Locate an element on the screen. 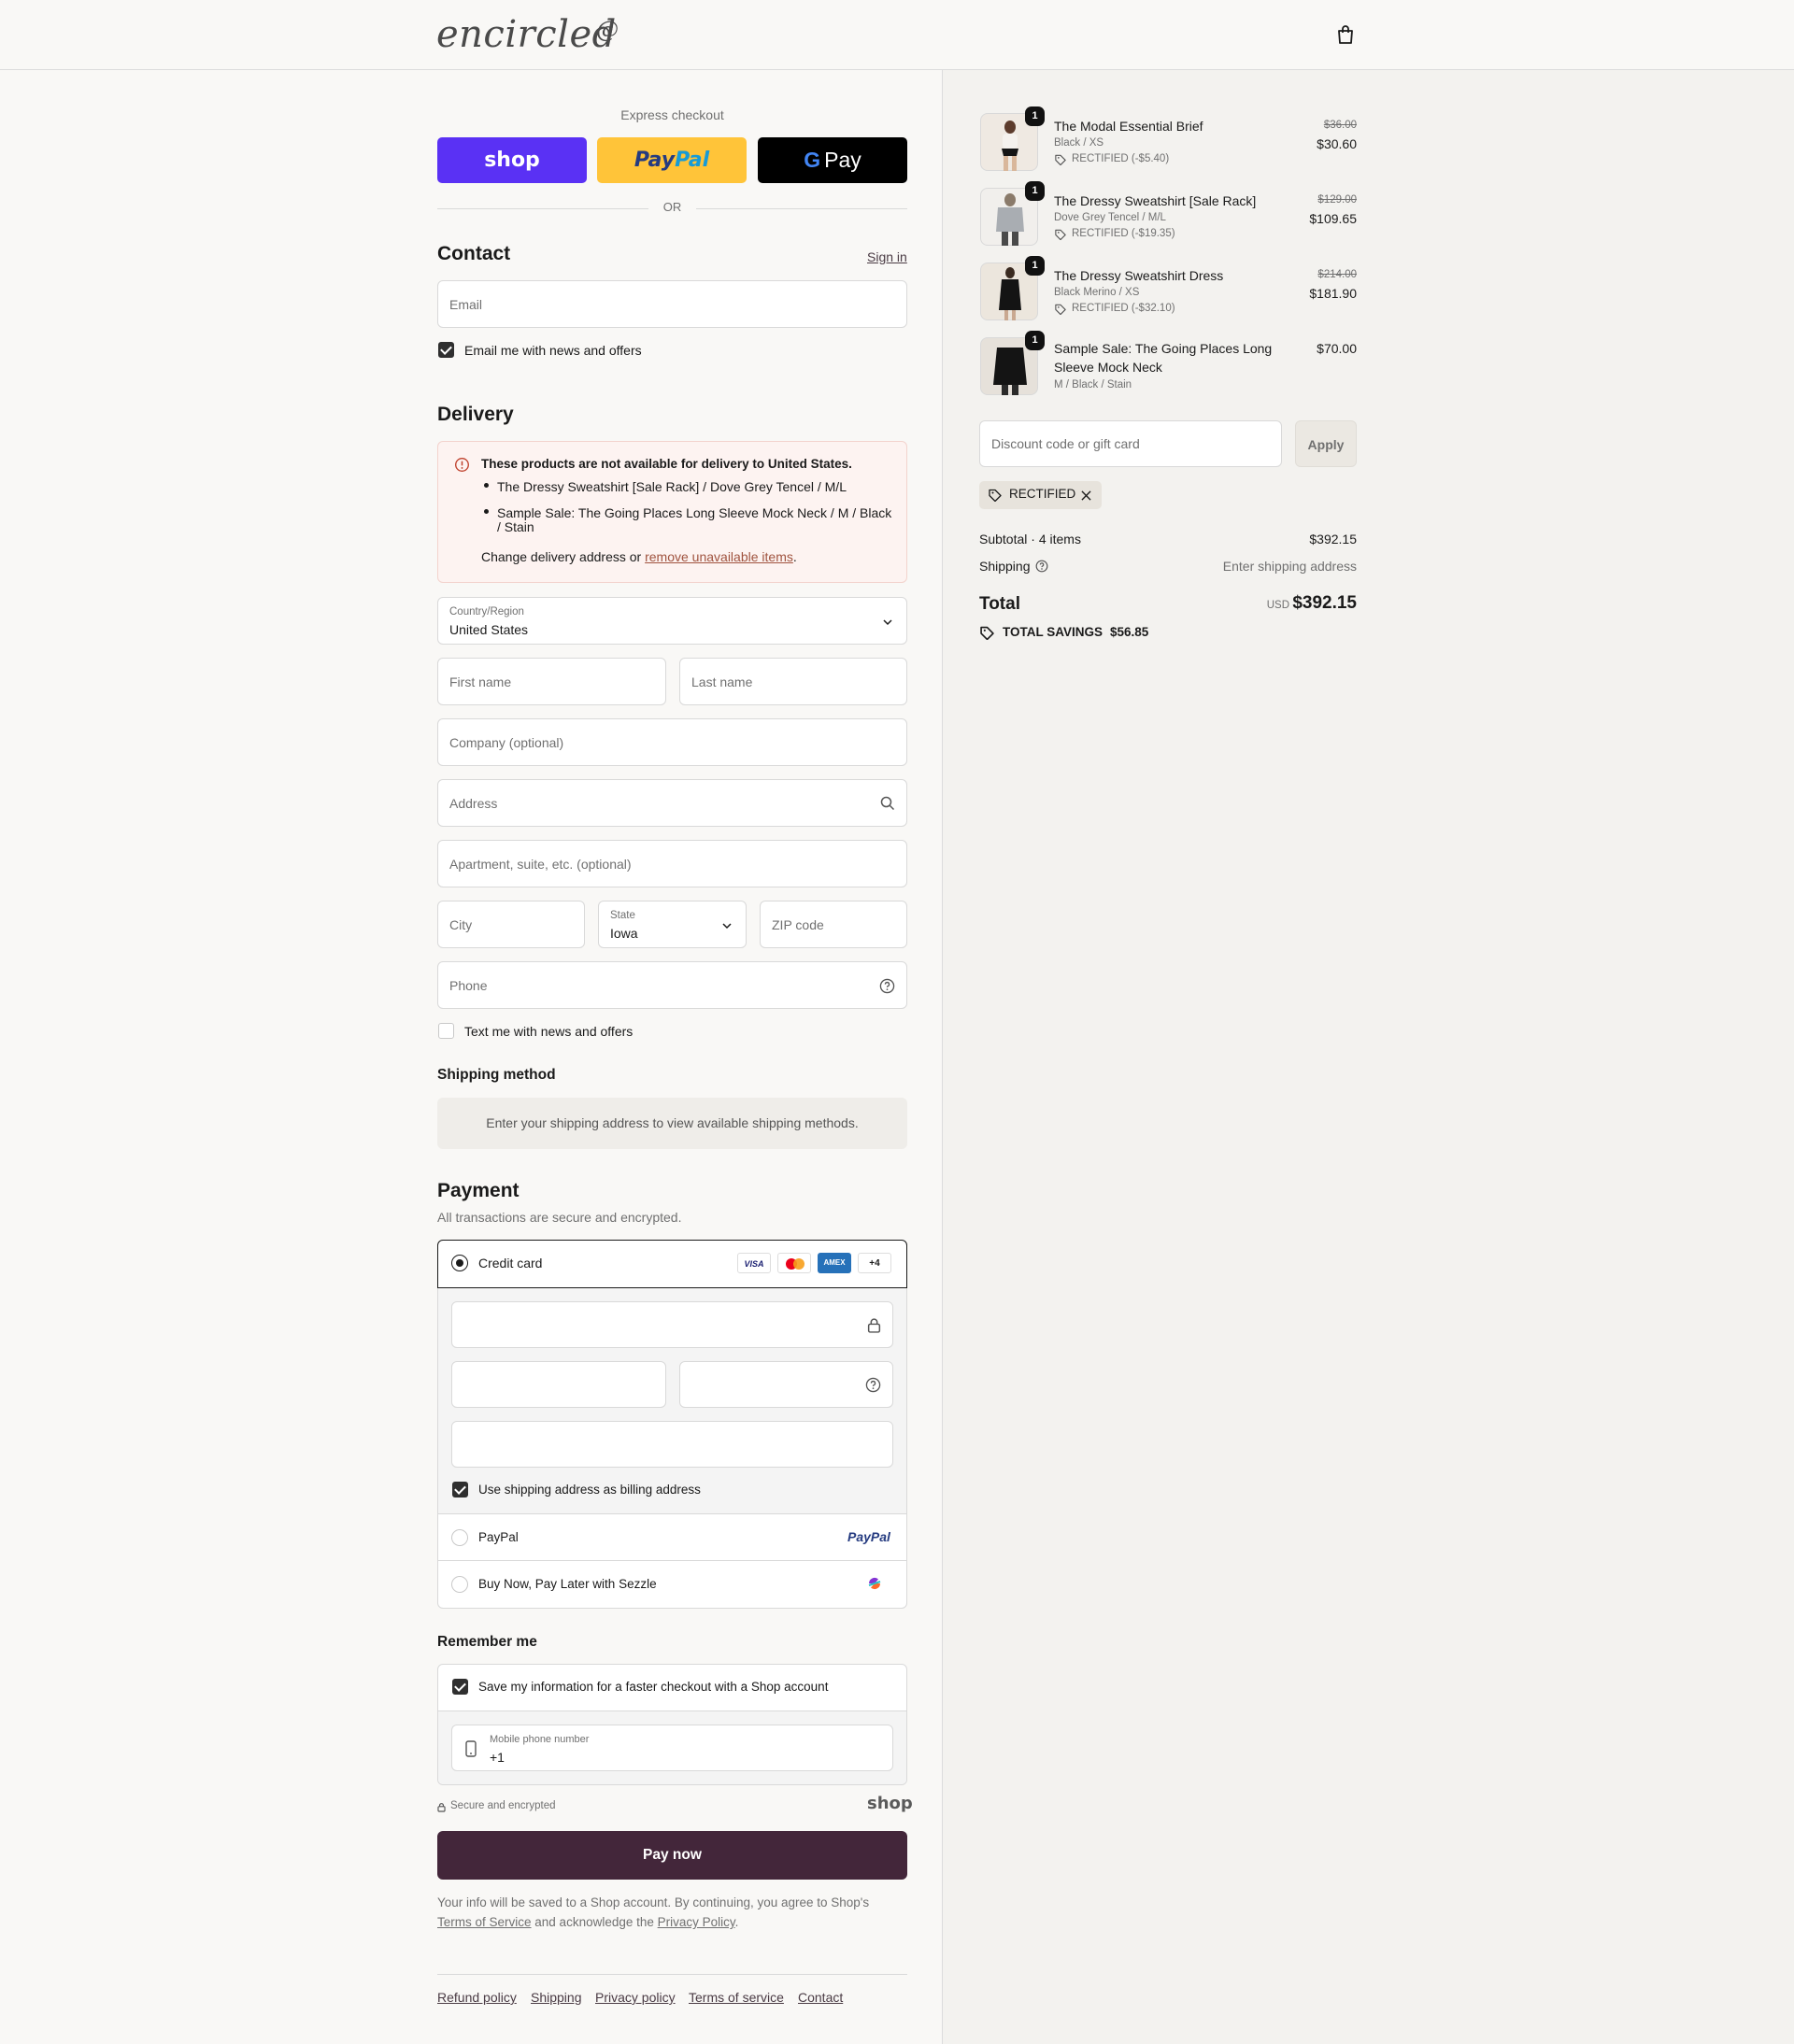 The image size is (1794, 2044). product-discount: RECTIFIED (-$19.35) is located at coordinates (1123, 233).